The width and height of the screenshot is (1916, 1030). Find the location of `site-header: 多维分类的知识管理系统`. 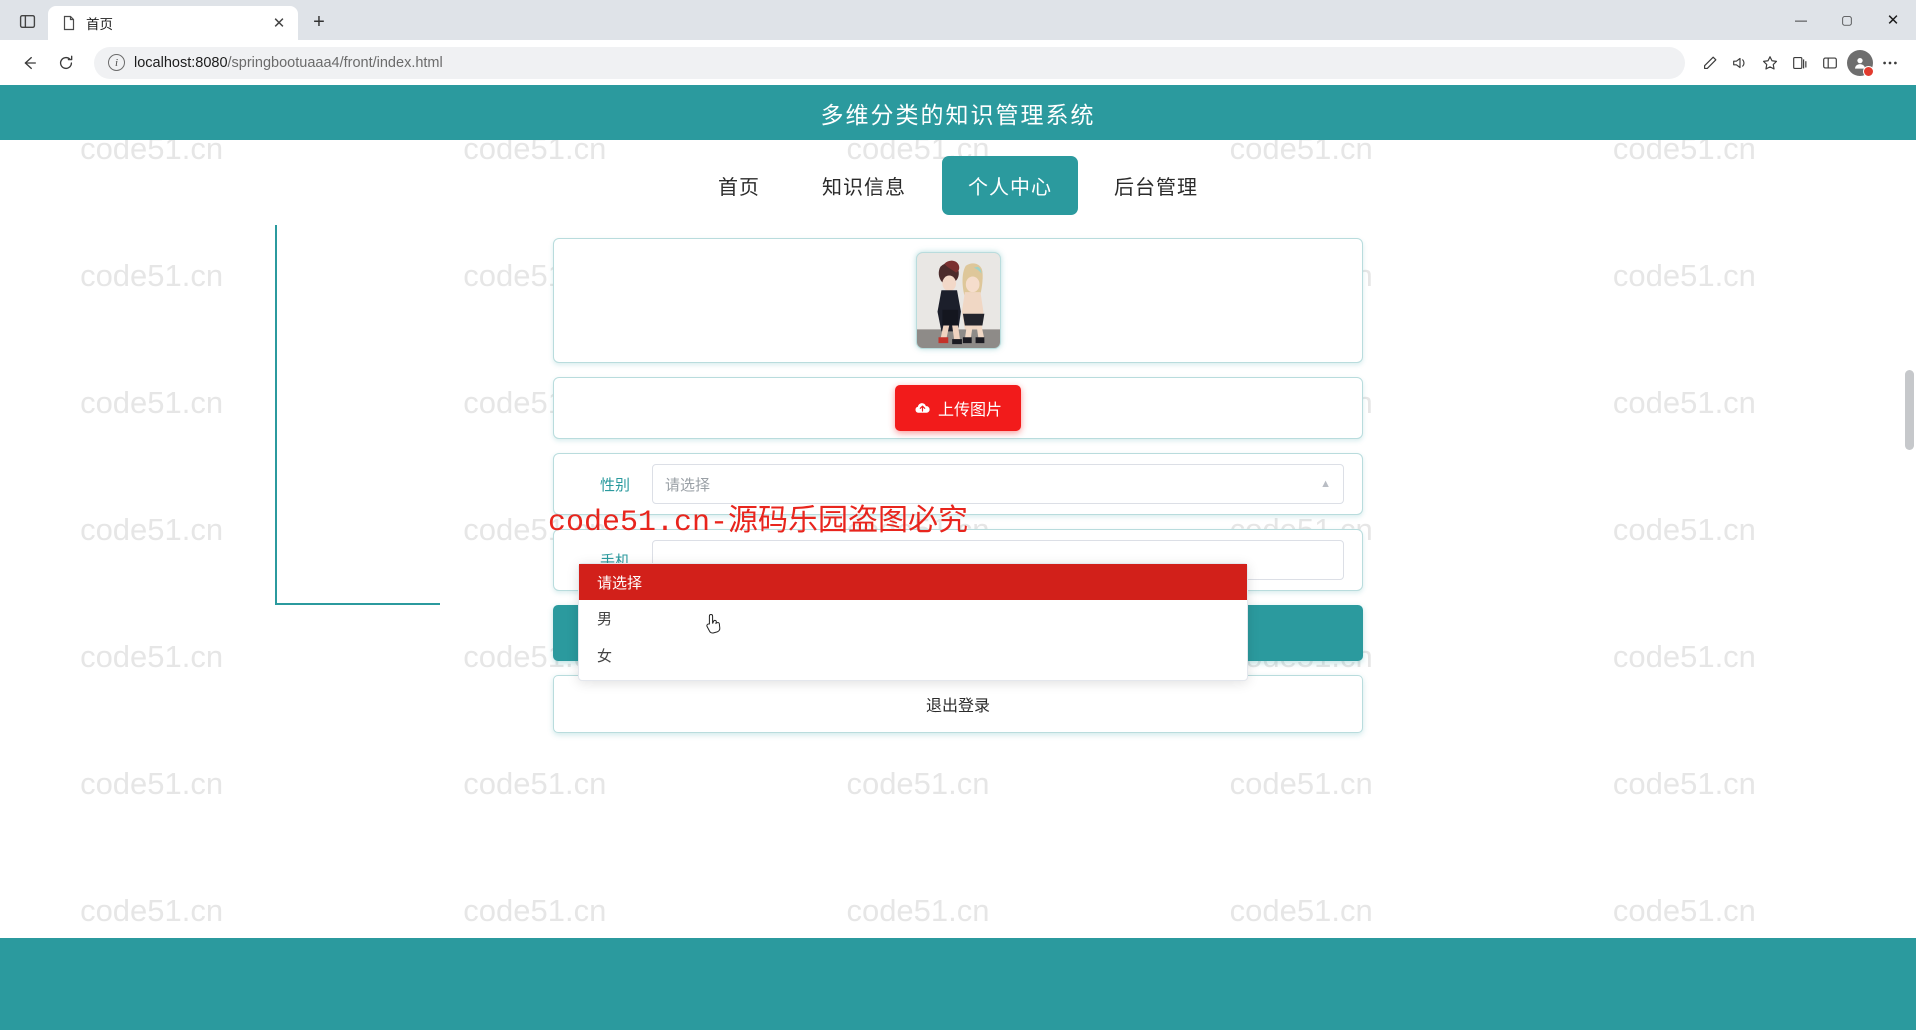

site-header: 多维分类的知识管理系统 is located at coordinates (958, 112).